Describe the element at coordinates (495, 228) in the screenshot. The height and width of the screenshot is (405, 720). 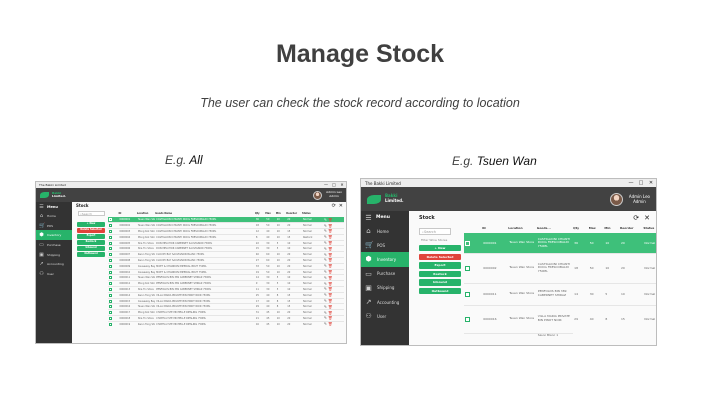
I see `column-header: ID` at that location.